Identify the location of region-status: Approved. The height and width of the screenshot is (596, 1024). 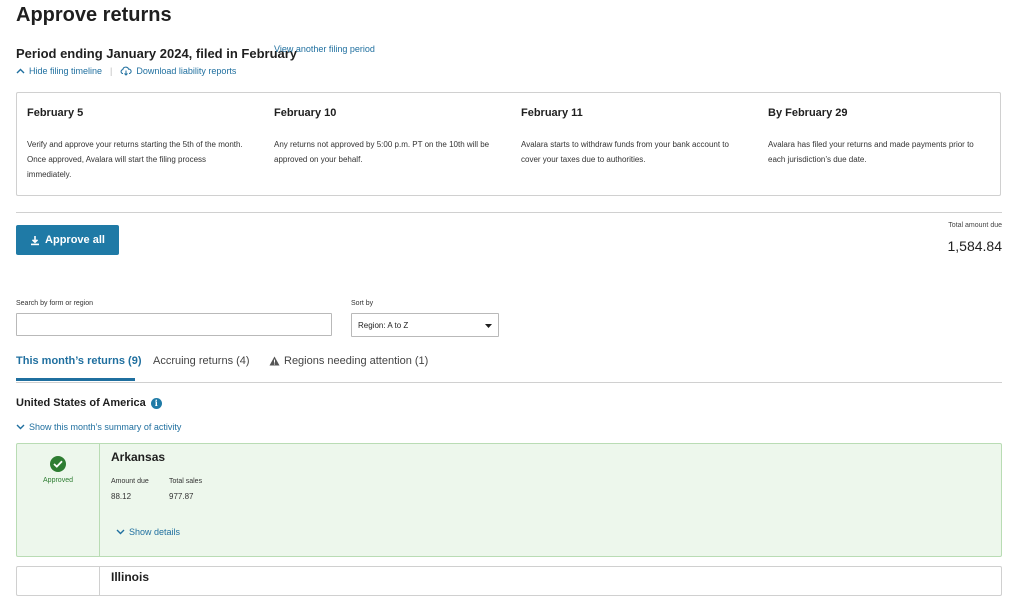
(58, 500).